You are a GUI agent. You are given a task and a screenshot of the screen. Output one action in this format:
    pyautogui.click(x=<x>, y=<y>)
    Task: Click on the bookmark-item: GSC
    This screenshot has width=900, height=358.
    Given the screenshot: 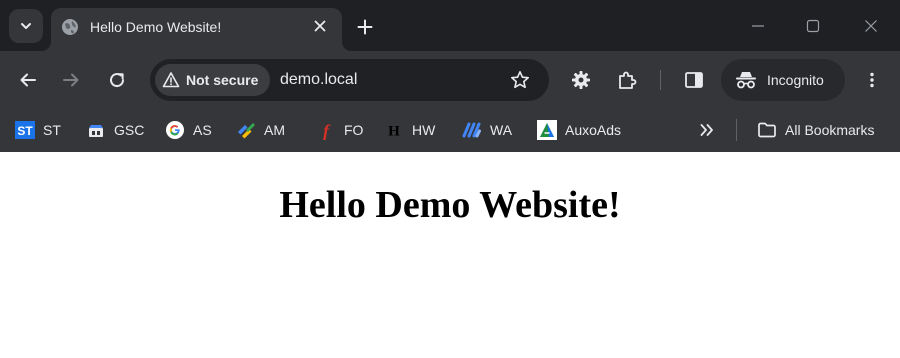 What is the action you would take?
    pyautogui.click(x=115, y=130)
    